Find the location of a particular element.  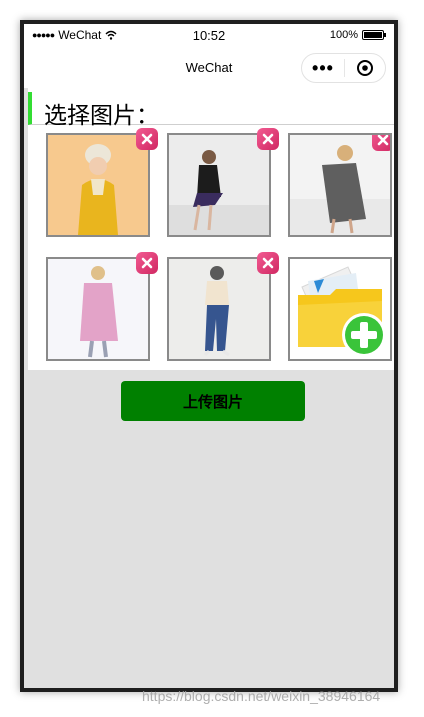

navigation-bar: WeChat ••• is located at coordinates (209, 68).